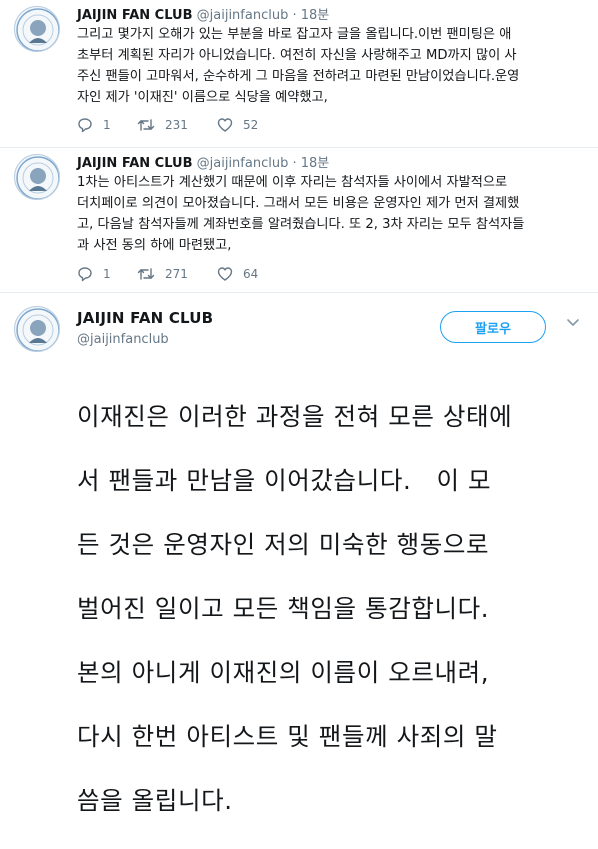 This screenshot has height=849, width=598. Describe the element at coordinates (283, 672) in the screenshot. I see `tweet-line: 본의 아니게 이재진의 이름이 오르내려,` at that location.